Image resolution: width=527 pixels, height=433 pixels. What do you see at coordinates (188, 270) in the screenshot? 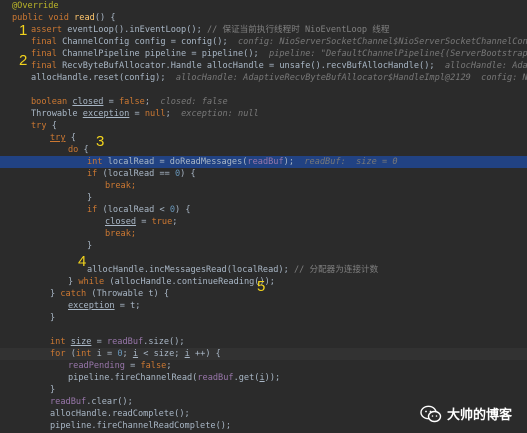
I see `code-text: allocHandle.incMessagesRead(localRead);` at bounding box center [188, 270].